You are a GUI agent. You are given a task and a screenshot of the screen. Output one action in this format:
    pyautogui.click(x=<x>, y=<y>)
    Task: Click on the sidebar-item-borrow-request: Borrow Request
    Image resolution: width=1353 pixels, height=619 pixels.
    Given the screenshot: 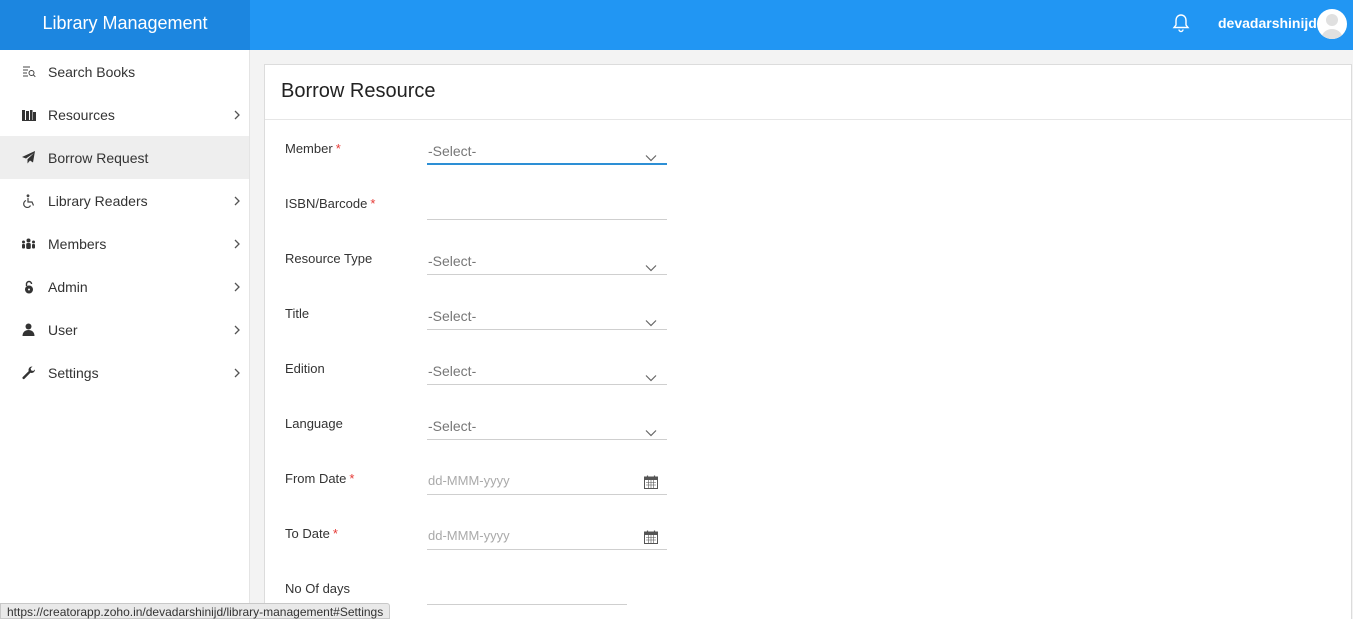 What is the action you would take?
    pyautogui.click(x=124, y=157)
    